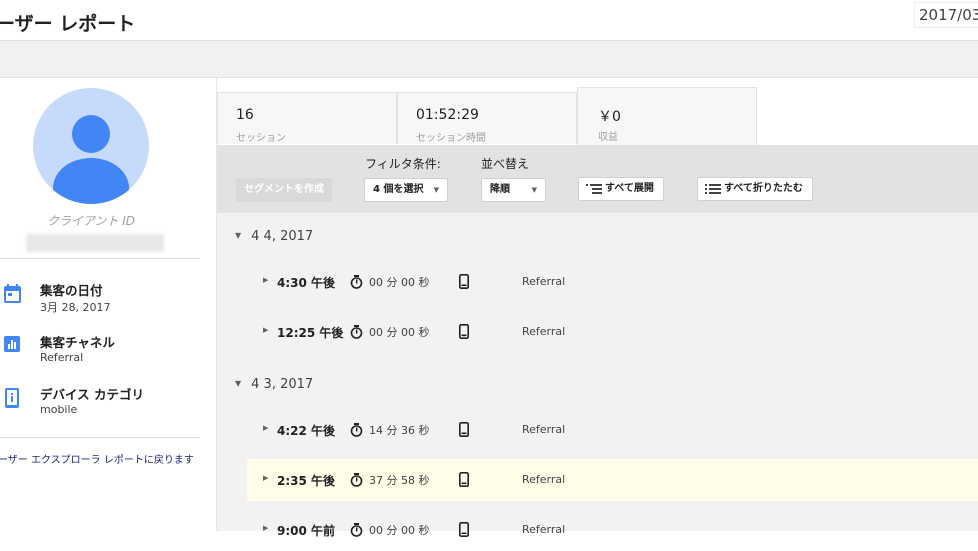 The width and height of the screenshot is (978, 551). Describe the element at coordinates (91, 159) in the screenshot. I see `user-icon` at that location.